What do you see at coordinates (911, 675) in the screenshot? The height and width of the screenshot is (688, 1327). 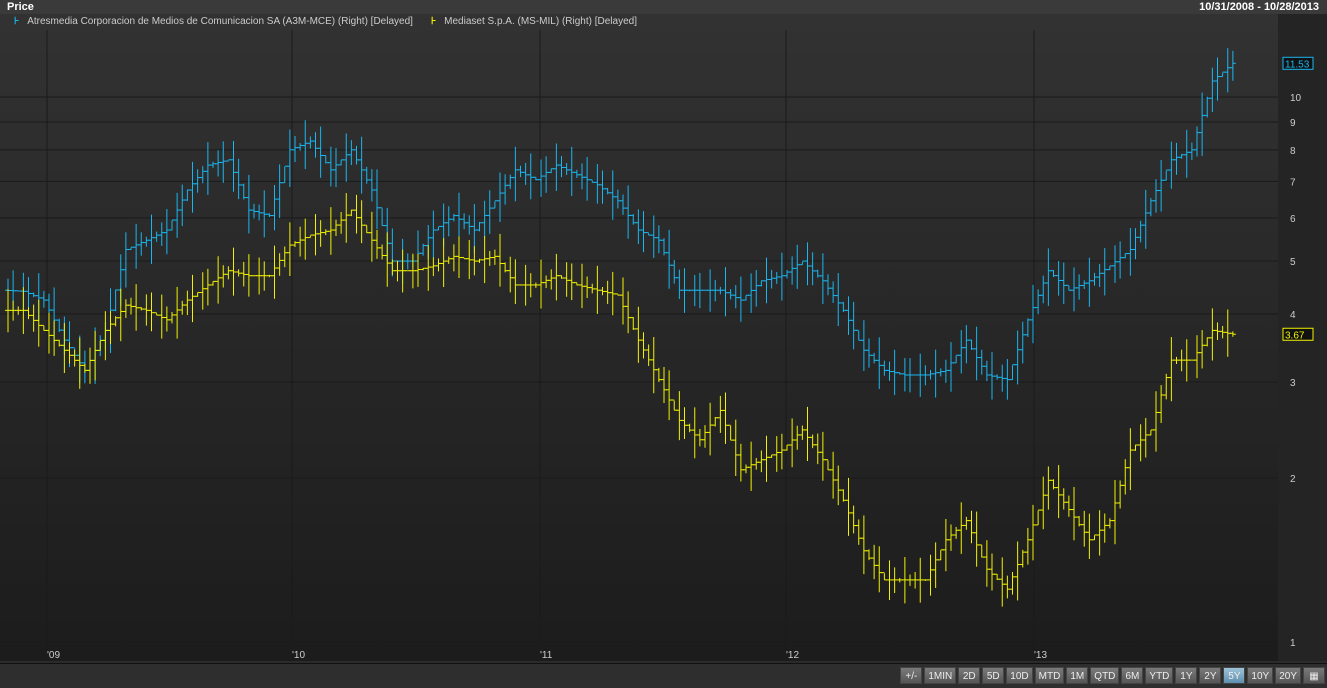 I see `range-button-: +/-` at bounding box center [911, 675].